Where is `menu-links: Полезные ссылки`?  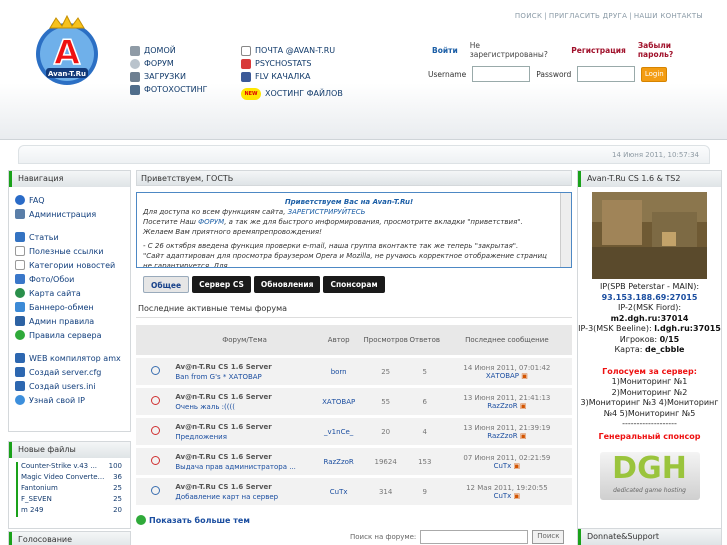 menu-links: Полезные ссылки is located at coordinates (69, 251).